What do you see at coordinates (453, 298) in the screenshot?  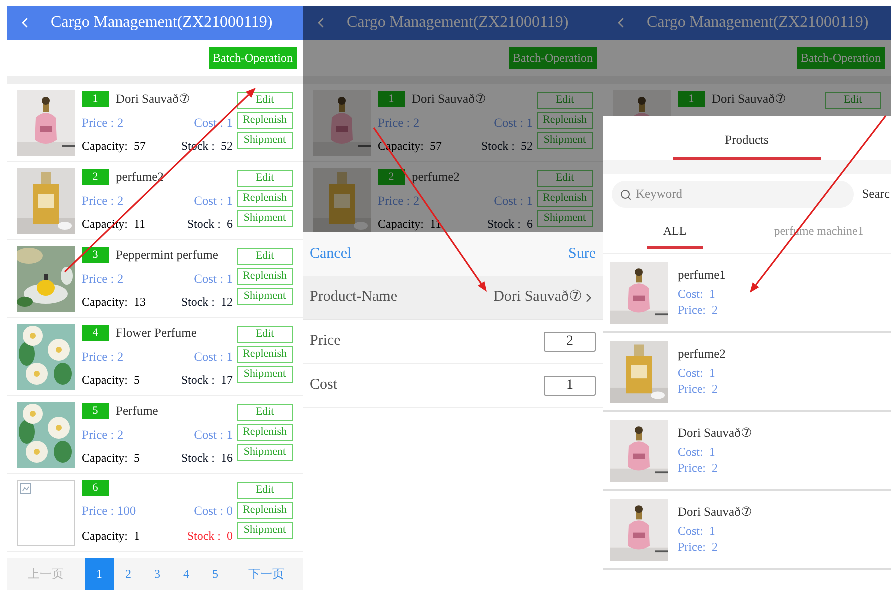 I see `product-name-row: Product-Name Dori Sauvað⑦` at bounding box center [453, 298].